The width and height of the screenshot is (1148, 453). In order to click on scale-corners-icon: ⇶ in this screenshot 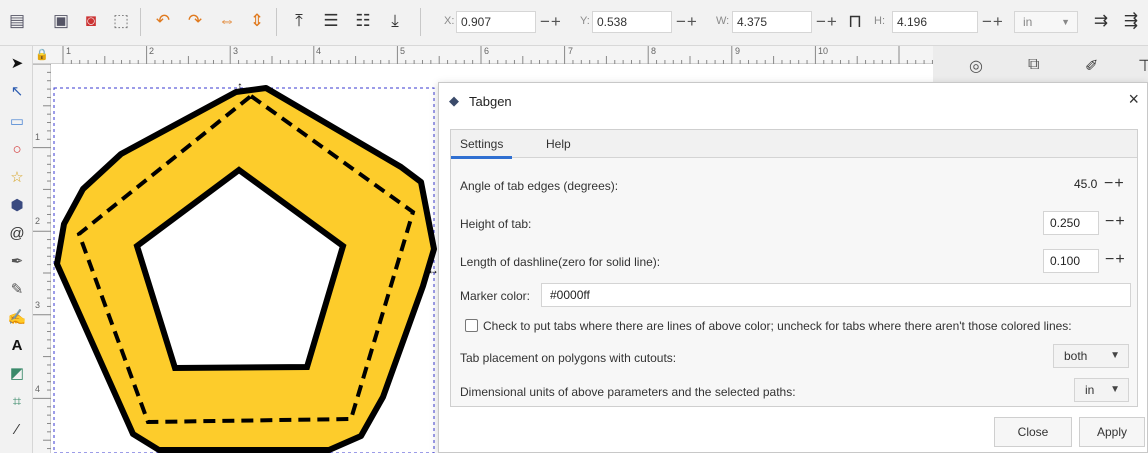, I will do `click(1131, 21)`.